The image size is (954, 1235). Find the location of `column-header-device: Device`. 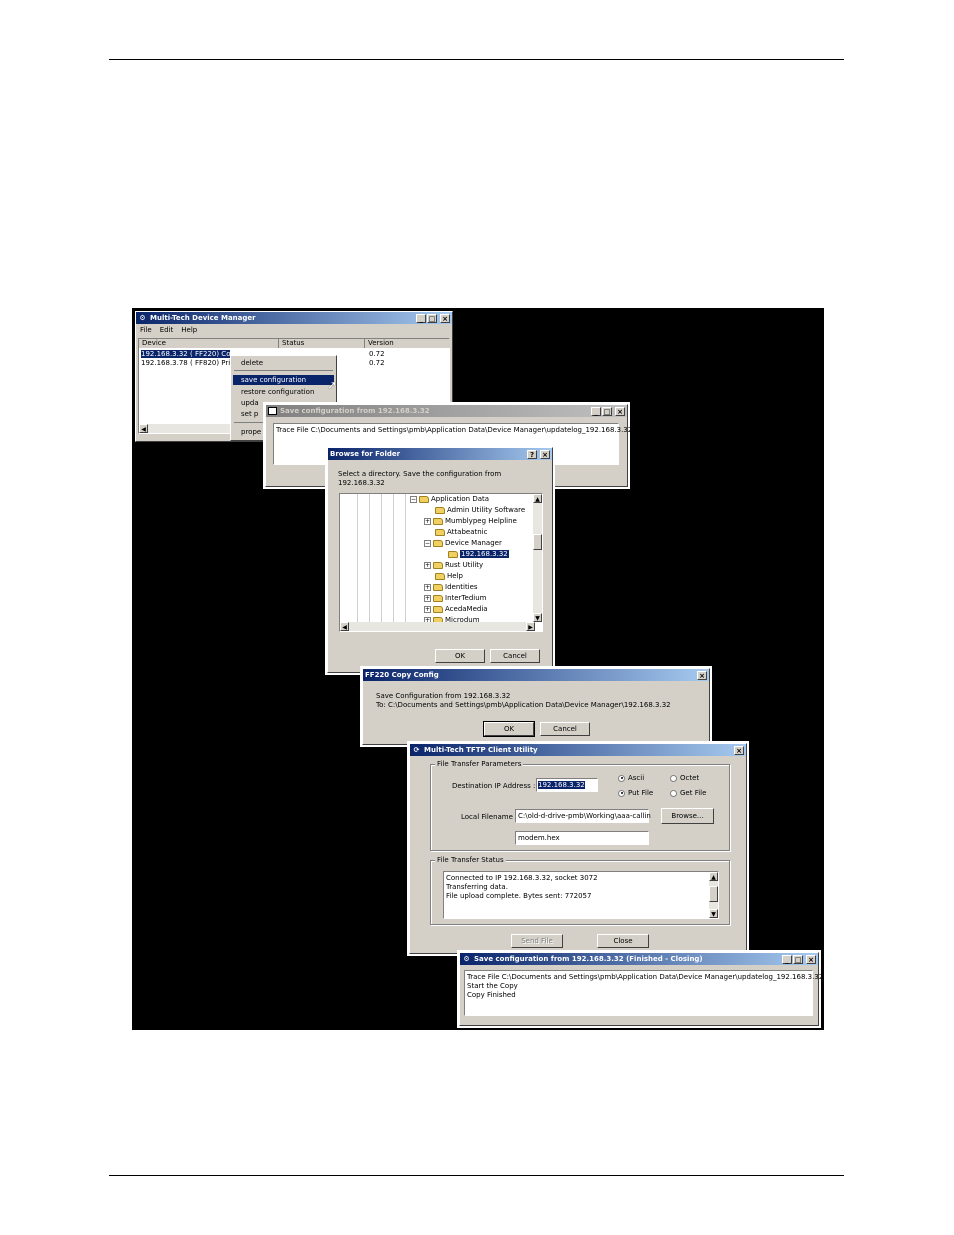

column-header-device: Device is located at coordinates (209, 343).